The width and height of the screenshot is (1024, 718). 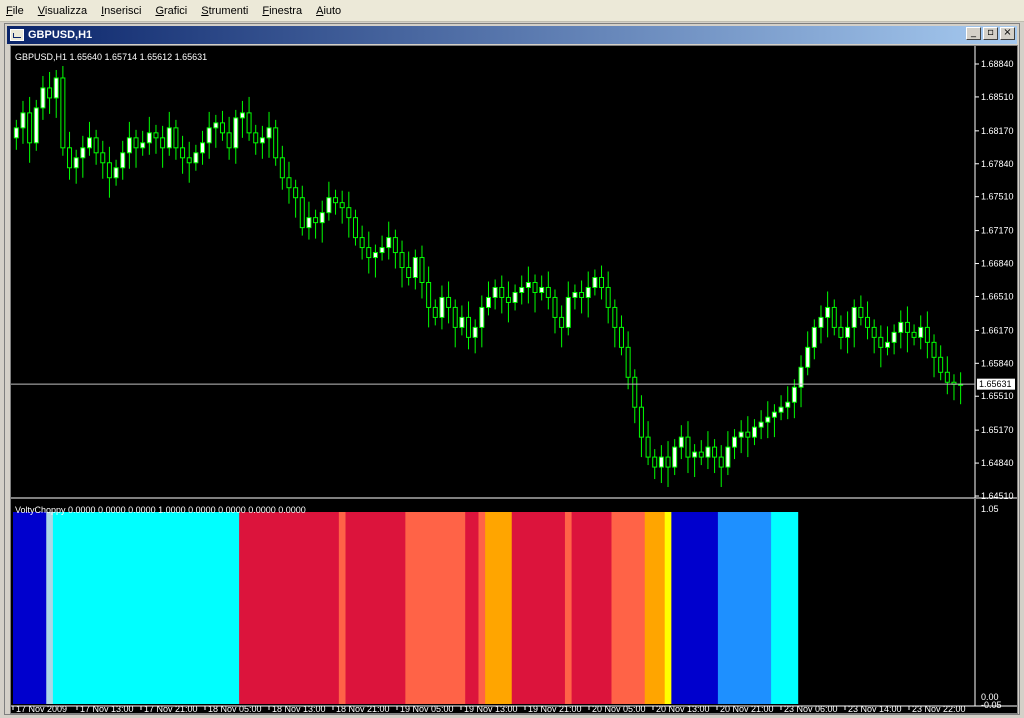 I want to click on menu-strumenti: Strumenti, so click(x=225, y=11).